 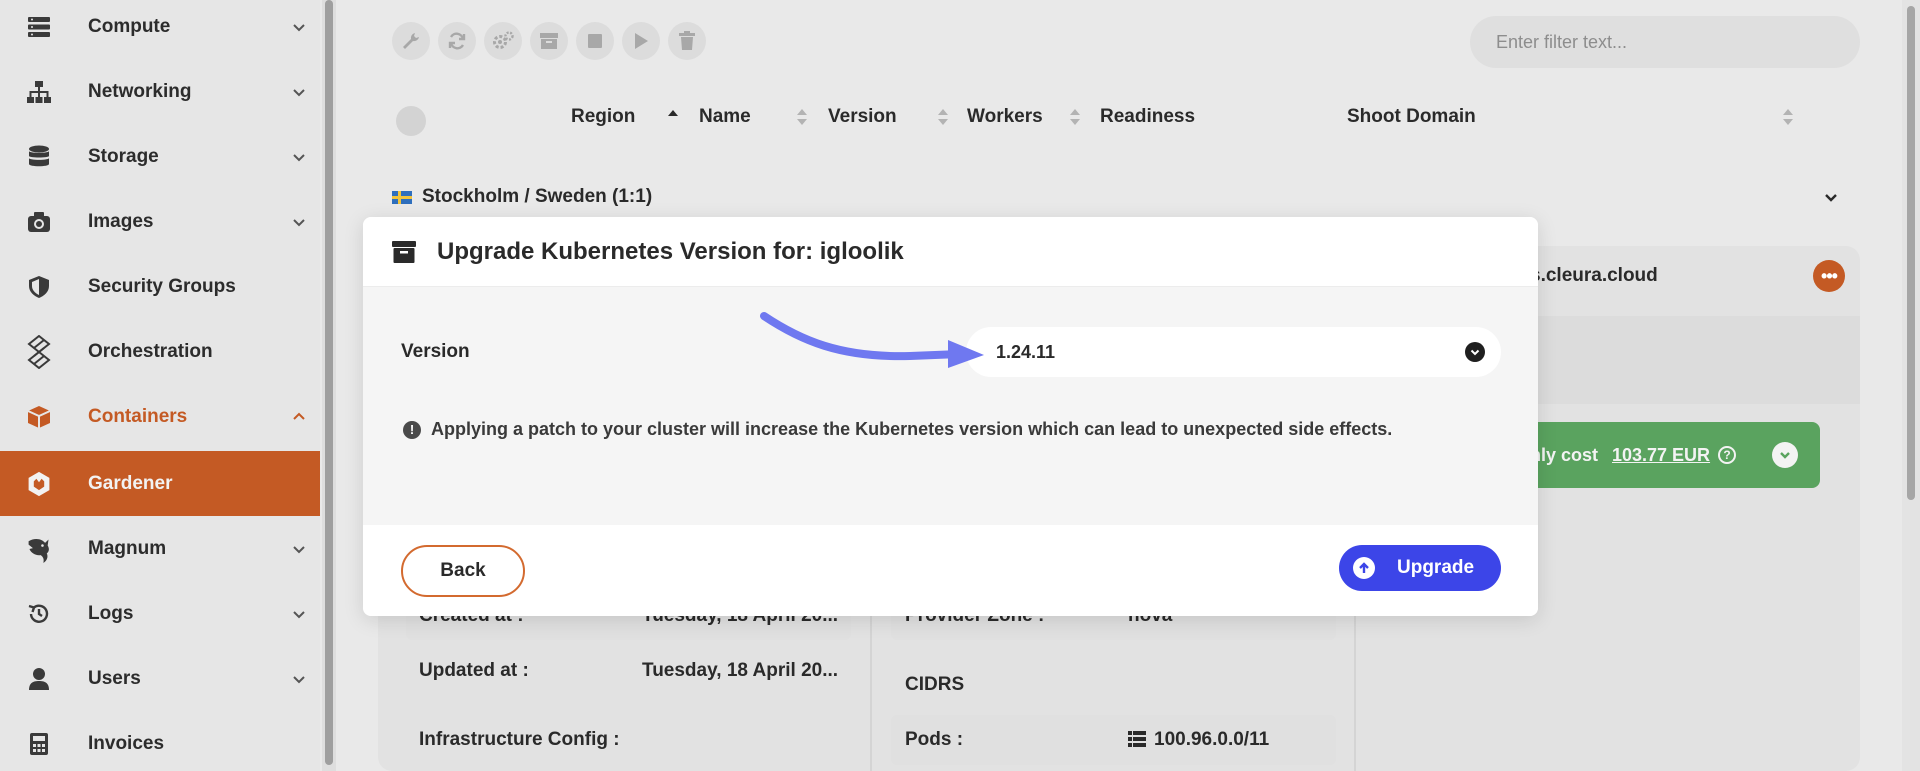 I want to click on sidebar-item-label: Security Groups, so click(x=162, y=286).